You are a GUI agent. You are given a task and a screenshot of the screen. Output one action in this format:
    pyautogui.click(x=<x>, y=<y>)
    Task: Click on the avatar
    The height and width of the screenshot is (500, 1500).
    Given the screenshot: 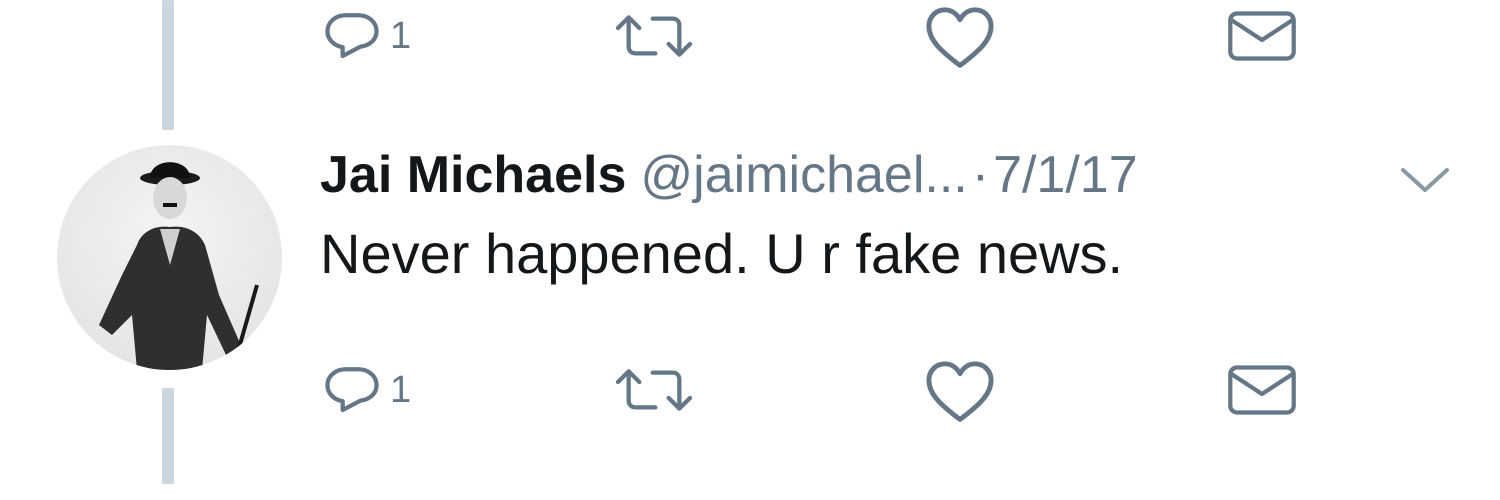 What is the action you would take?
    pyautogui.click(x=169, y=257)
    